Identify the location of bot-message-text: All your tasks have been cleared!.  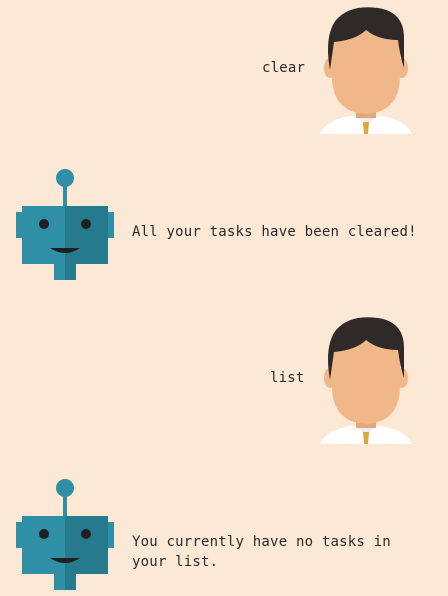
(274, 232).